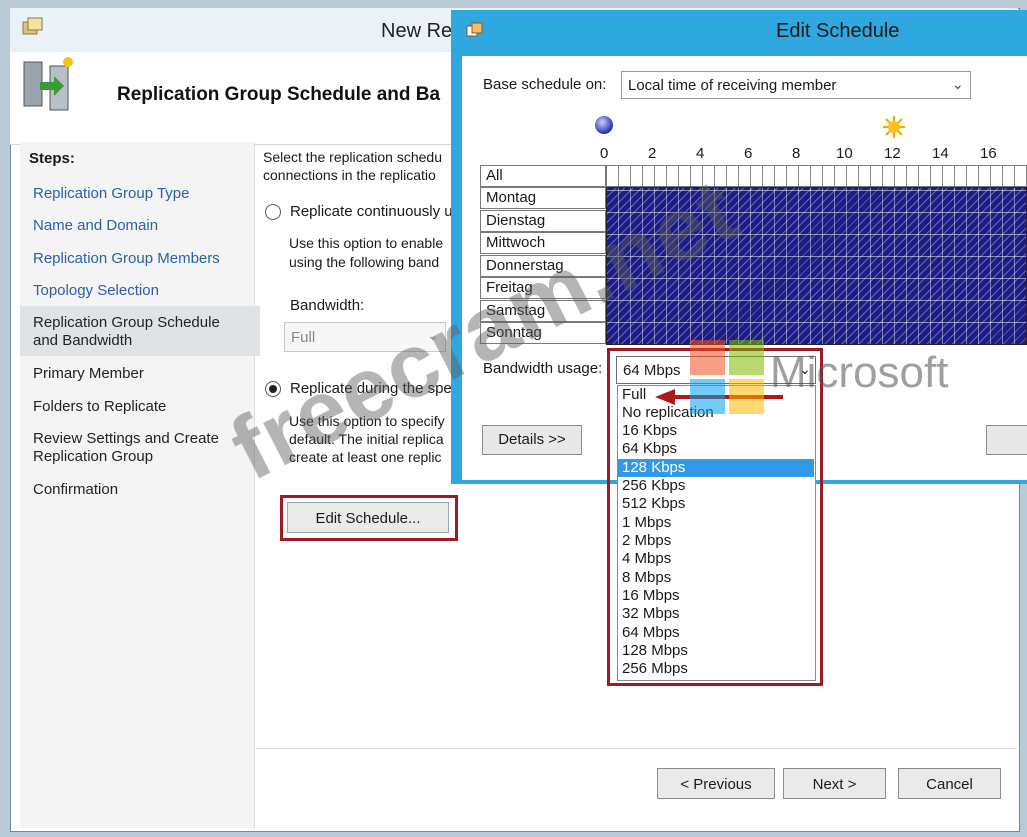 This screenshot has height=837, width=1027. What do you see at coordinates (834, 783) in the screenshot?
I see `next-button: Next >` at bounding box center [834, 783].